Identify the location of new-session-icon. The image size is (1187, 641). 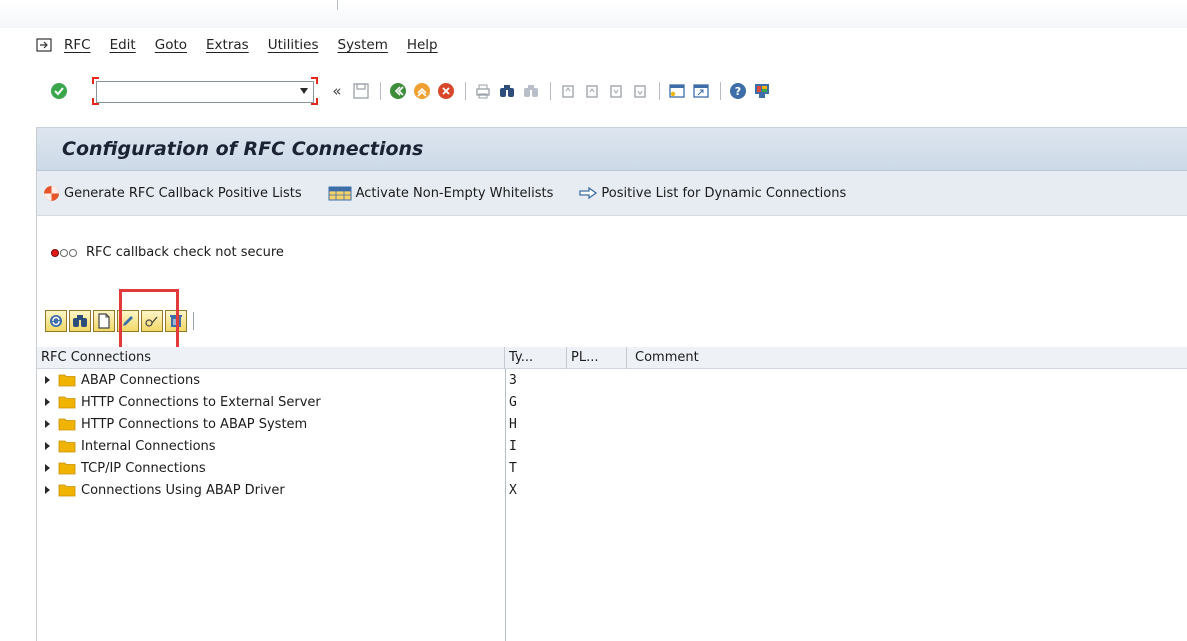
(677, 91).